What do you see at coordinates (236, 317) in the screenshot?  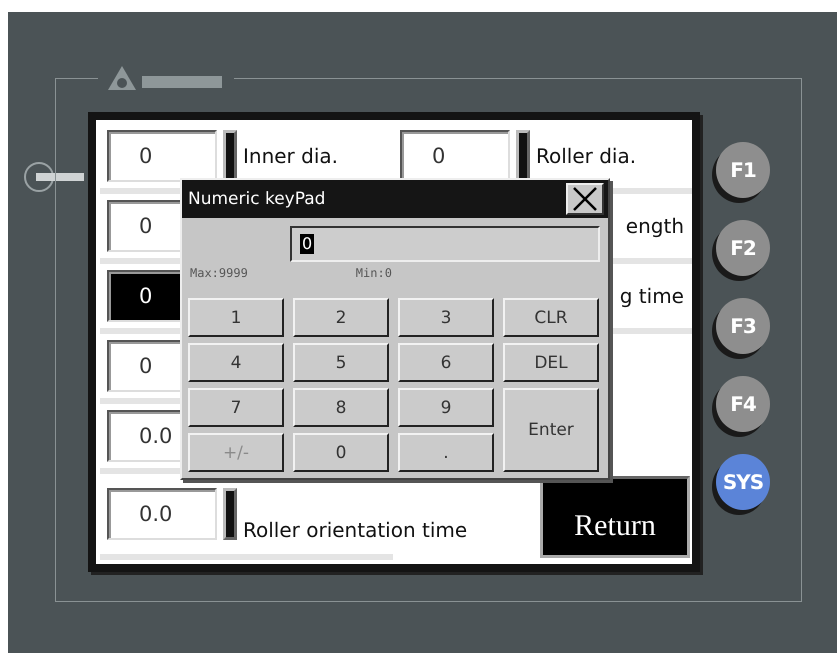 I see `key-button: 1` at bounding box center [236, 317].